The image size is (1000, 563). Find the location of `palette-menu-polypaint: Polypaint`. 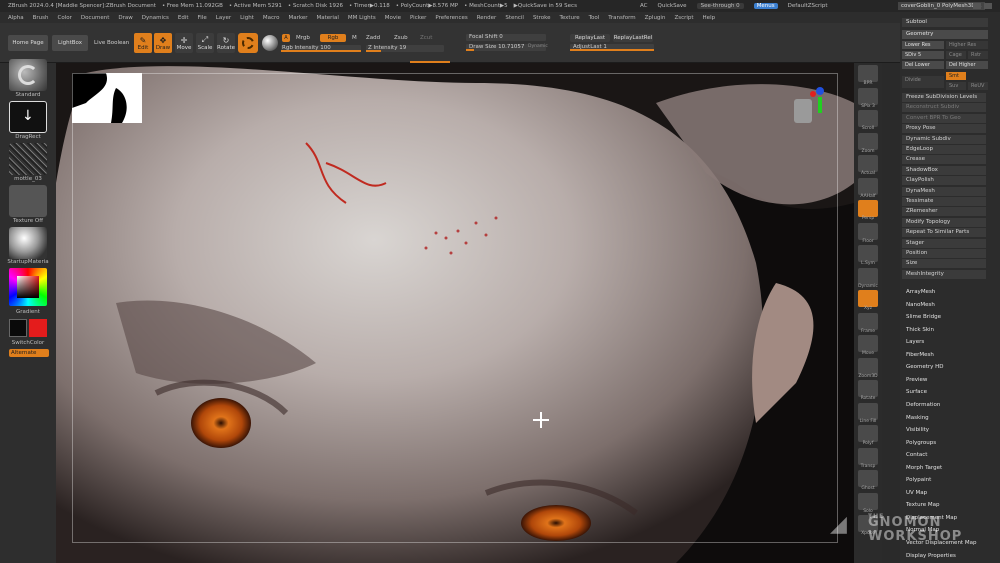

palette-menu-polypaint: Polypaint is located at coordinates (918, 480).